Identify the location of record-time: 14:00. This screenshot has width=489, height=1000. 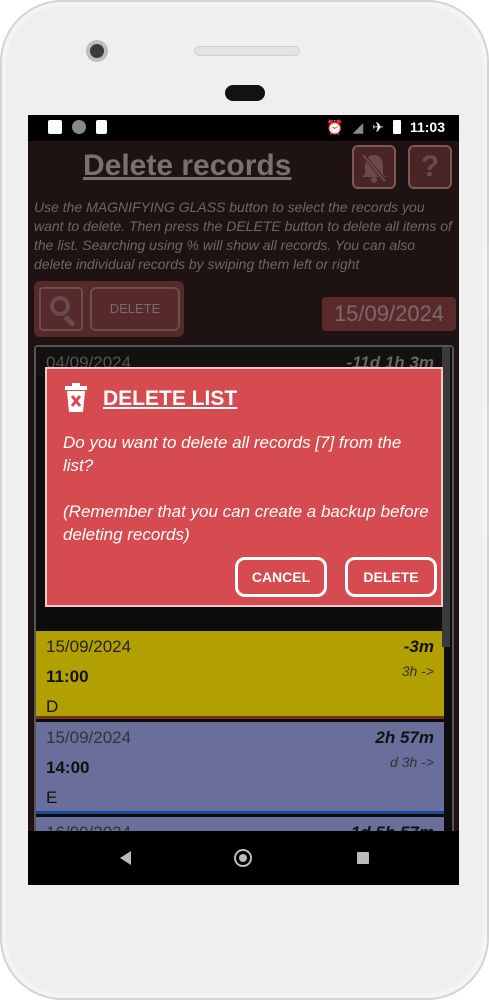
(68, 767).